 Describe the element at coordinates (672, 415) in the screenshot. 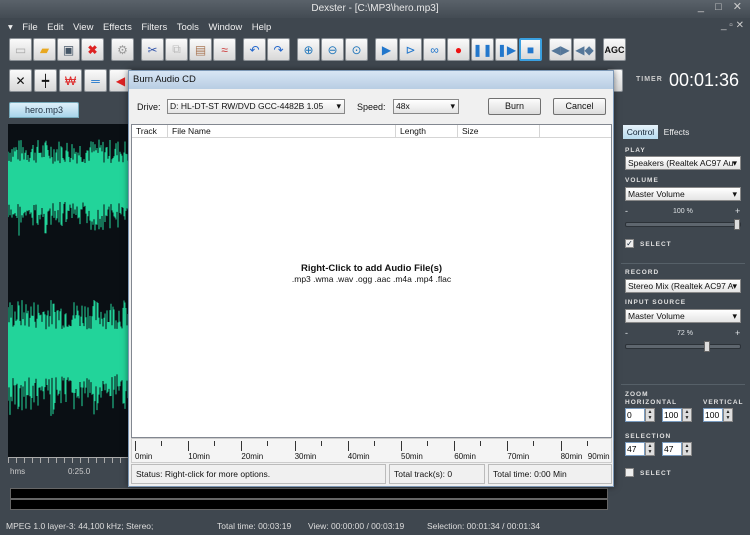

I see `zoom-h-to-input` at that location.